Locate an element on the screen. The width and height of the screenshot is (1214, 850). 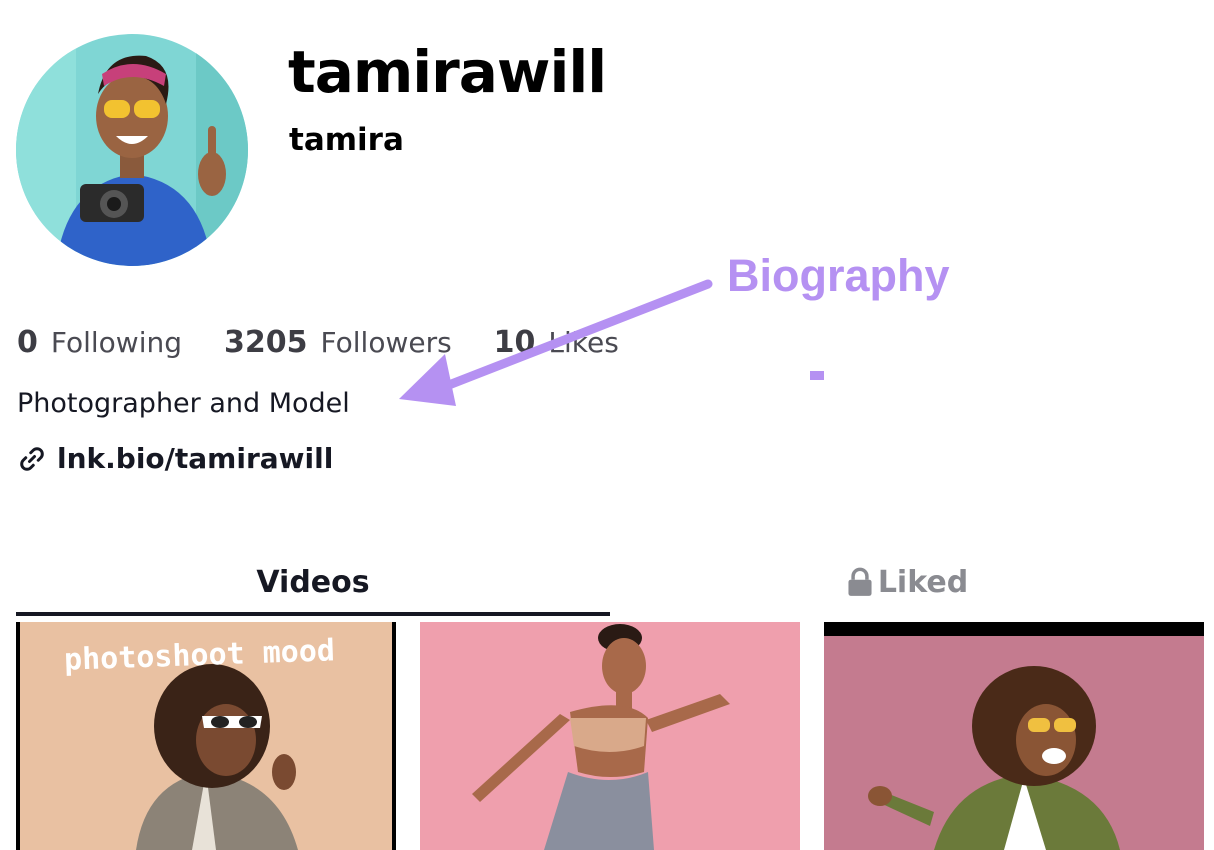
tab-videos-label: Videos is located at coordinates (313, 582).